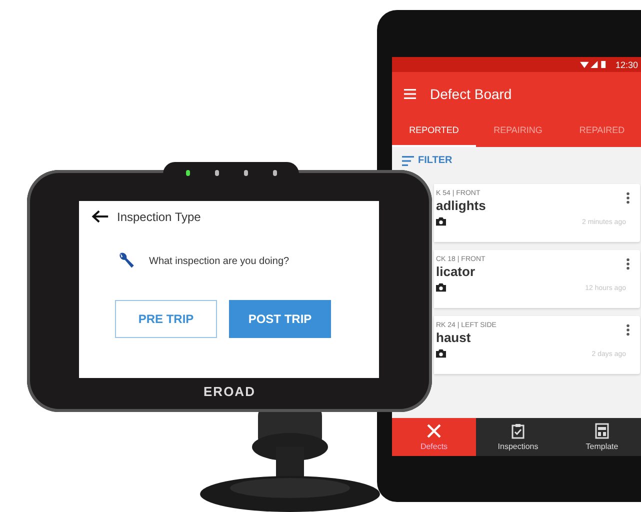  Describe the element at coordinates (454, 337) in the screenshot. I see `defect-title: haust` at that location.